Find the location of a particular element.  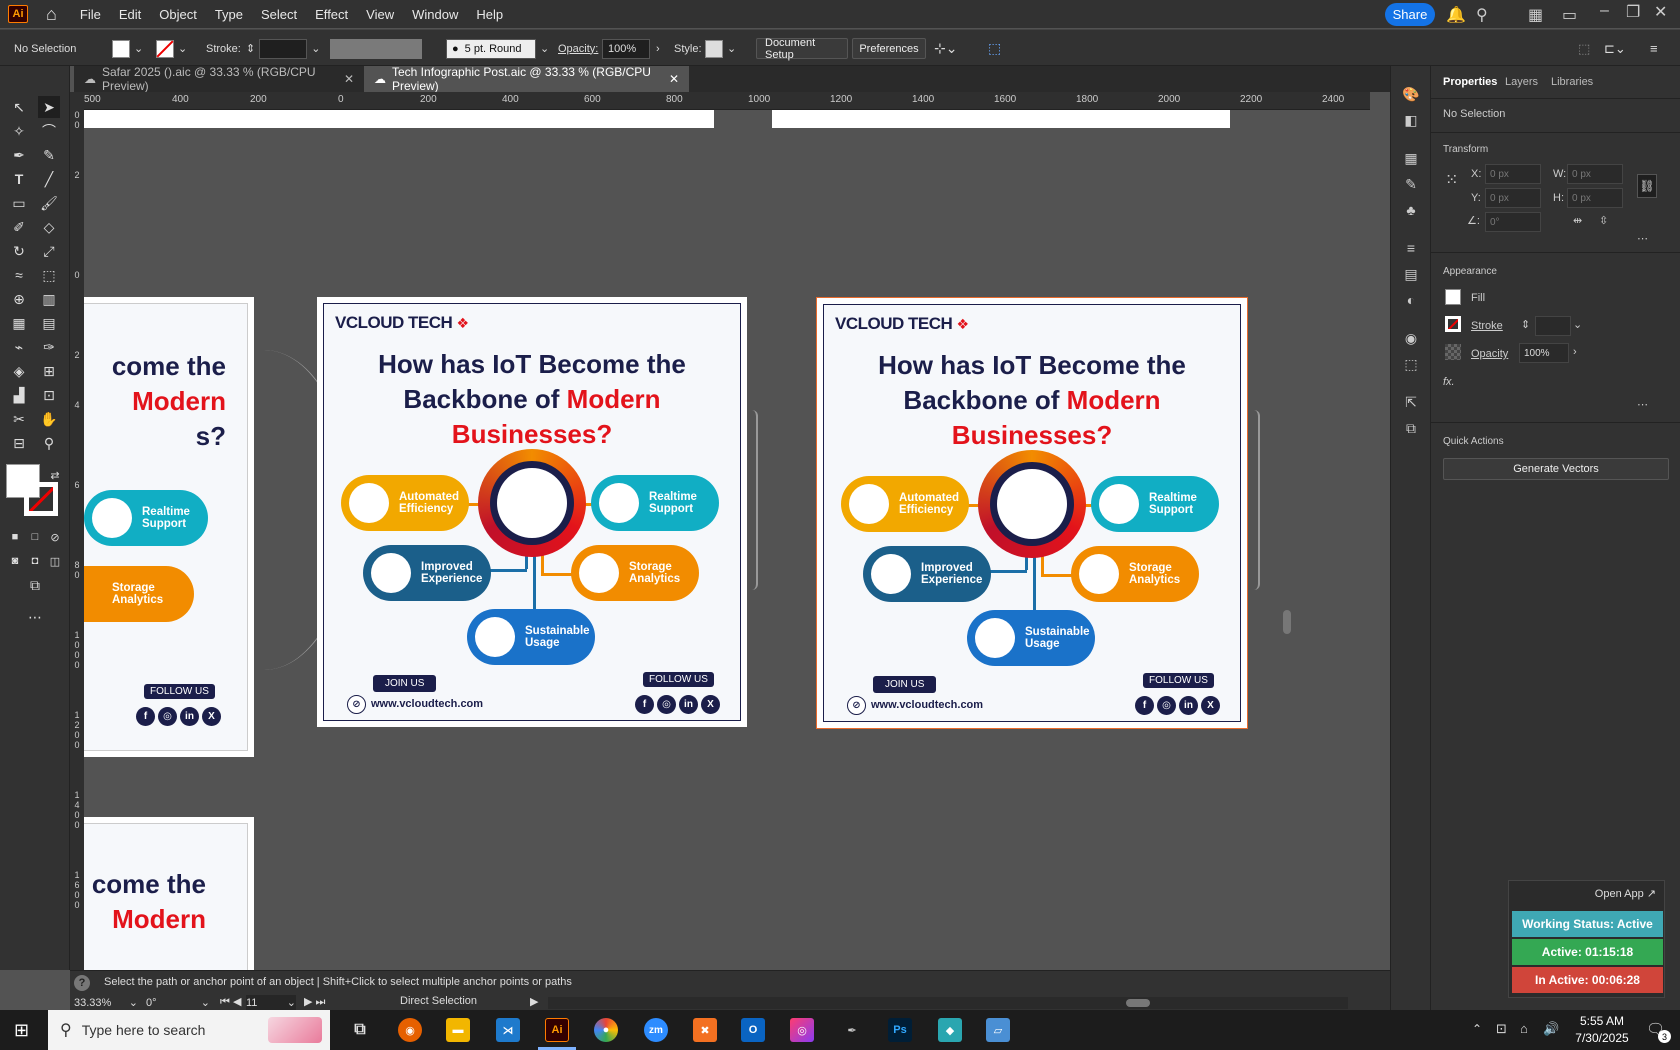

zoom-level: 33.33% ⌄ is located at coordinates (106, 1002).